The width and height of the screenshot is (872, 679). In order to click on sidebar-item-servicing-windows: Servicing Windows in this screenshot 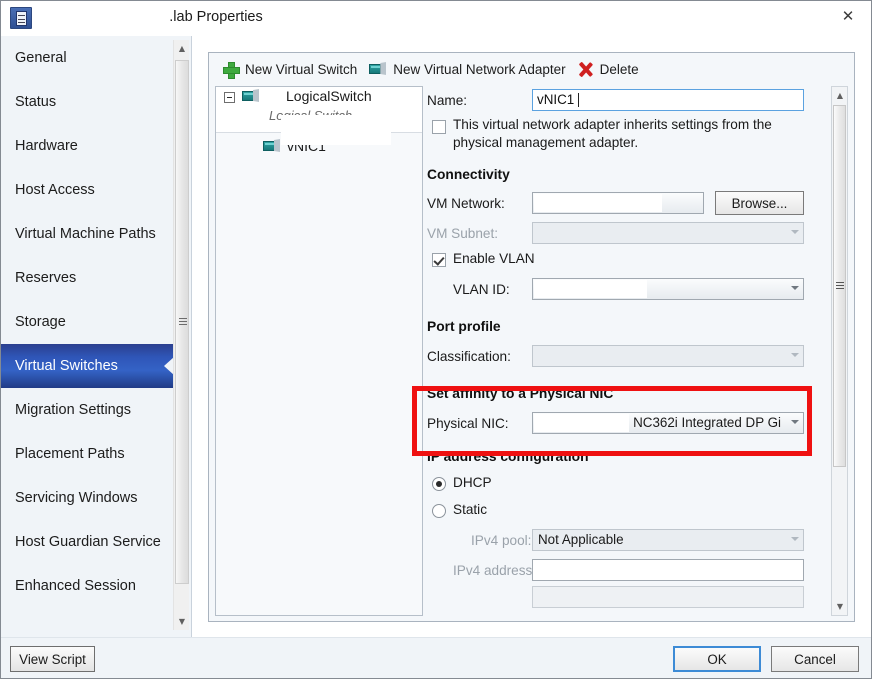, I will do `click(87, 498)`.